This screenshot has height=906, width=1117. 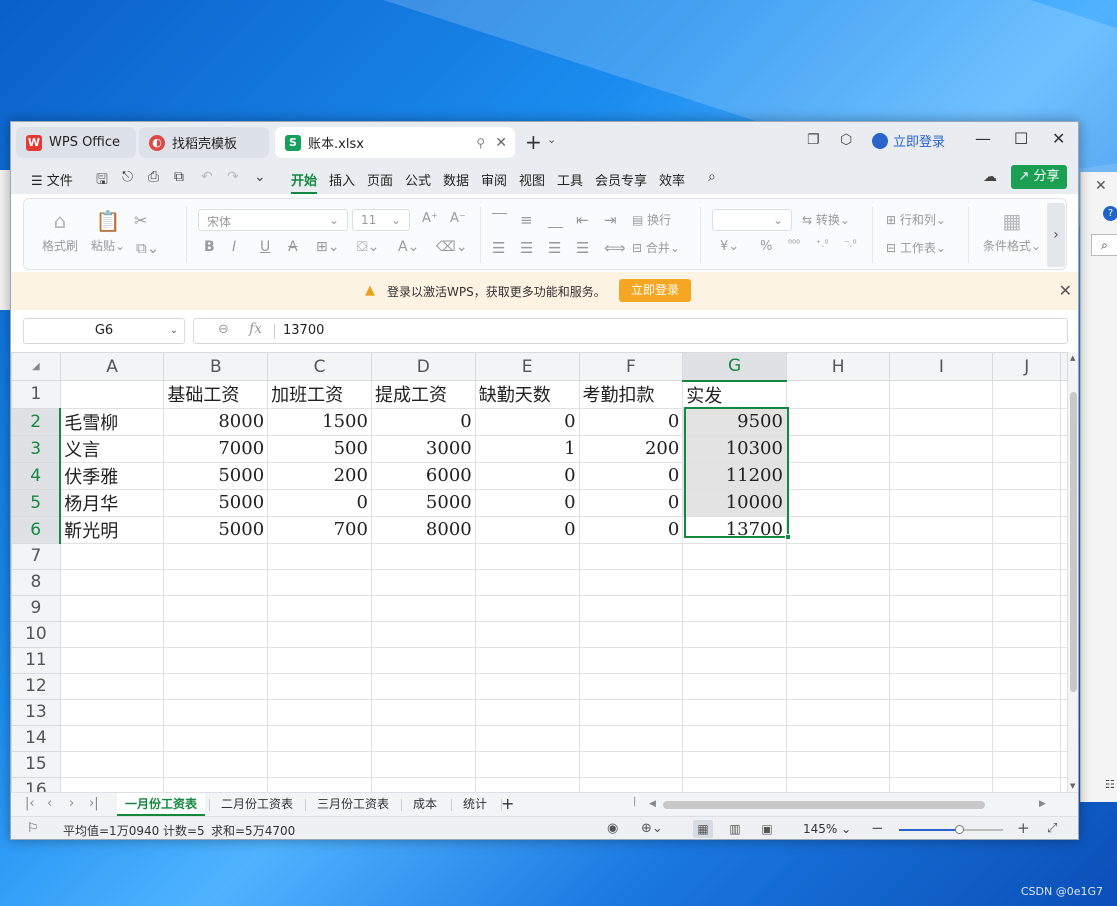 What do you see at coordinates (631, 475) in the screenshot?
I see `cell-f4: 0` at bounding box center [631, 475].